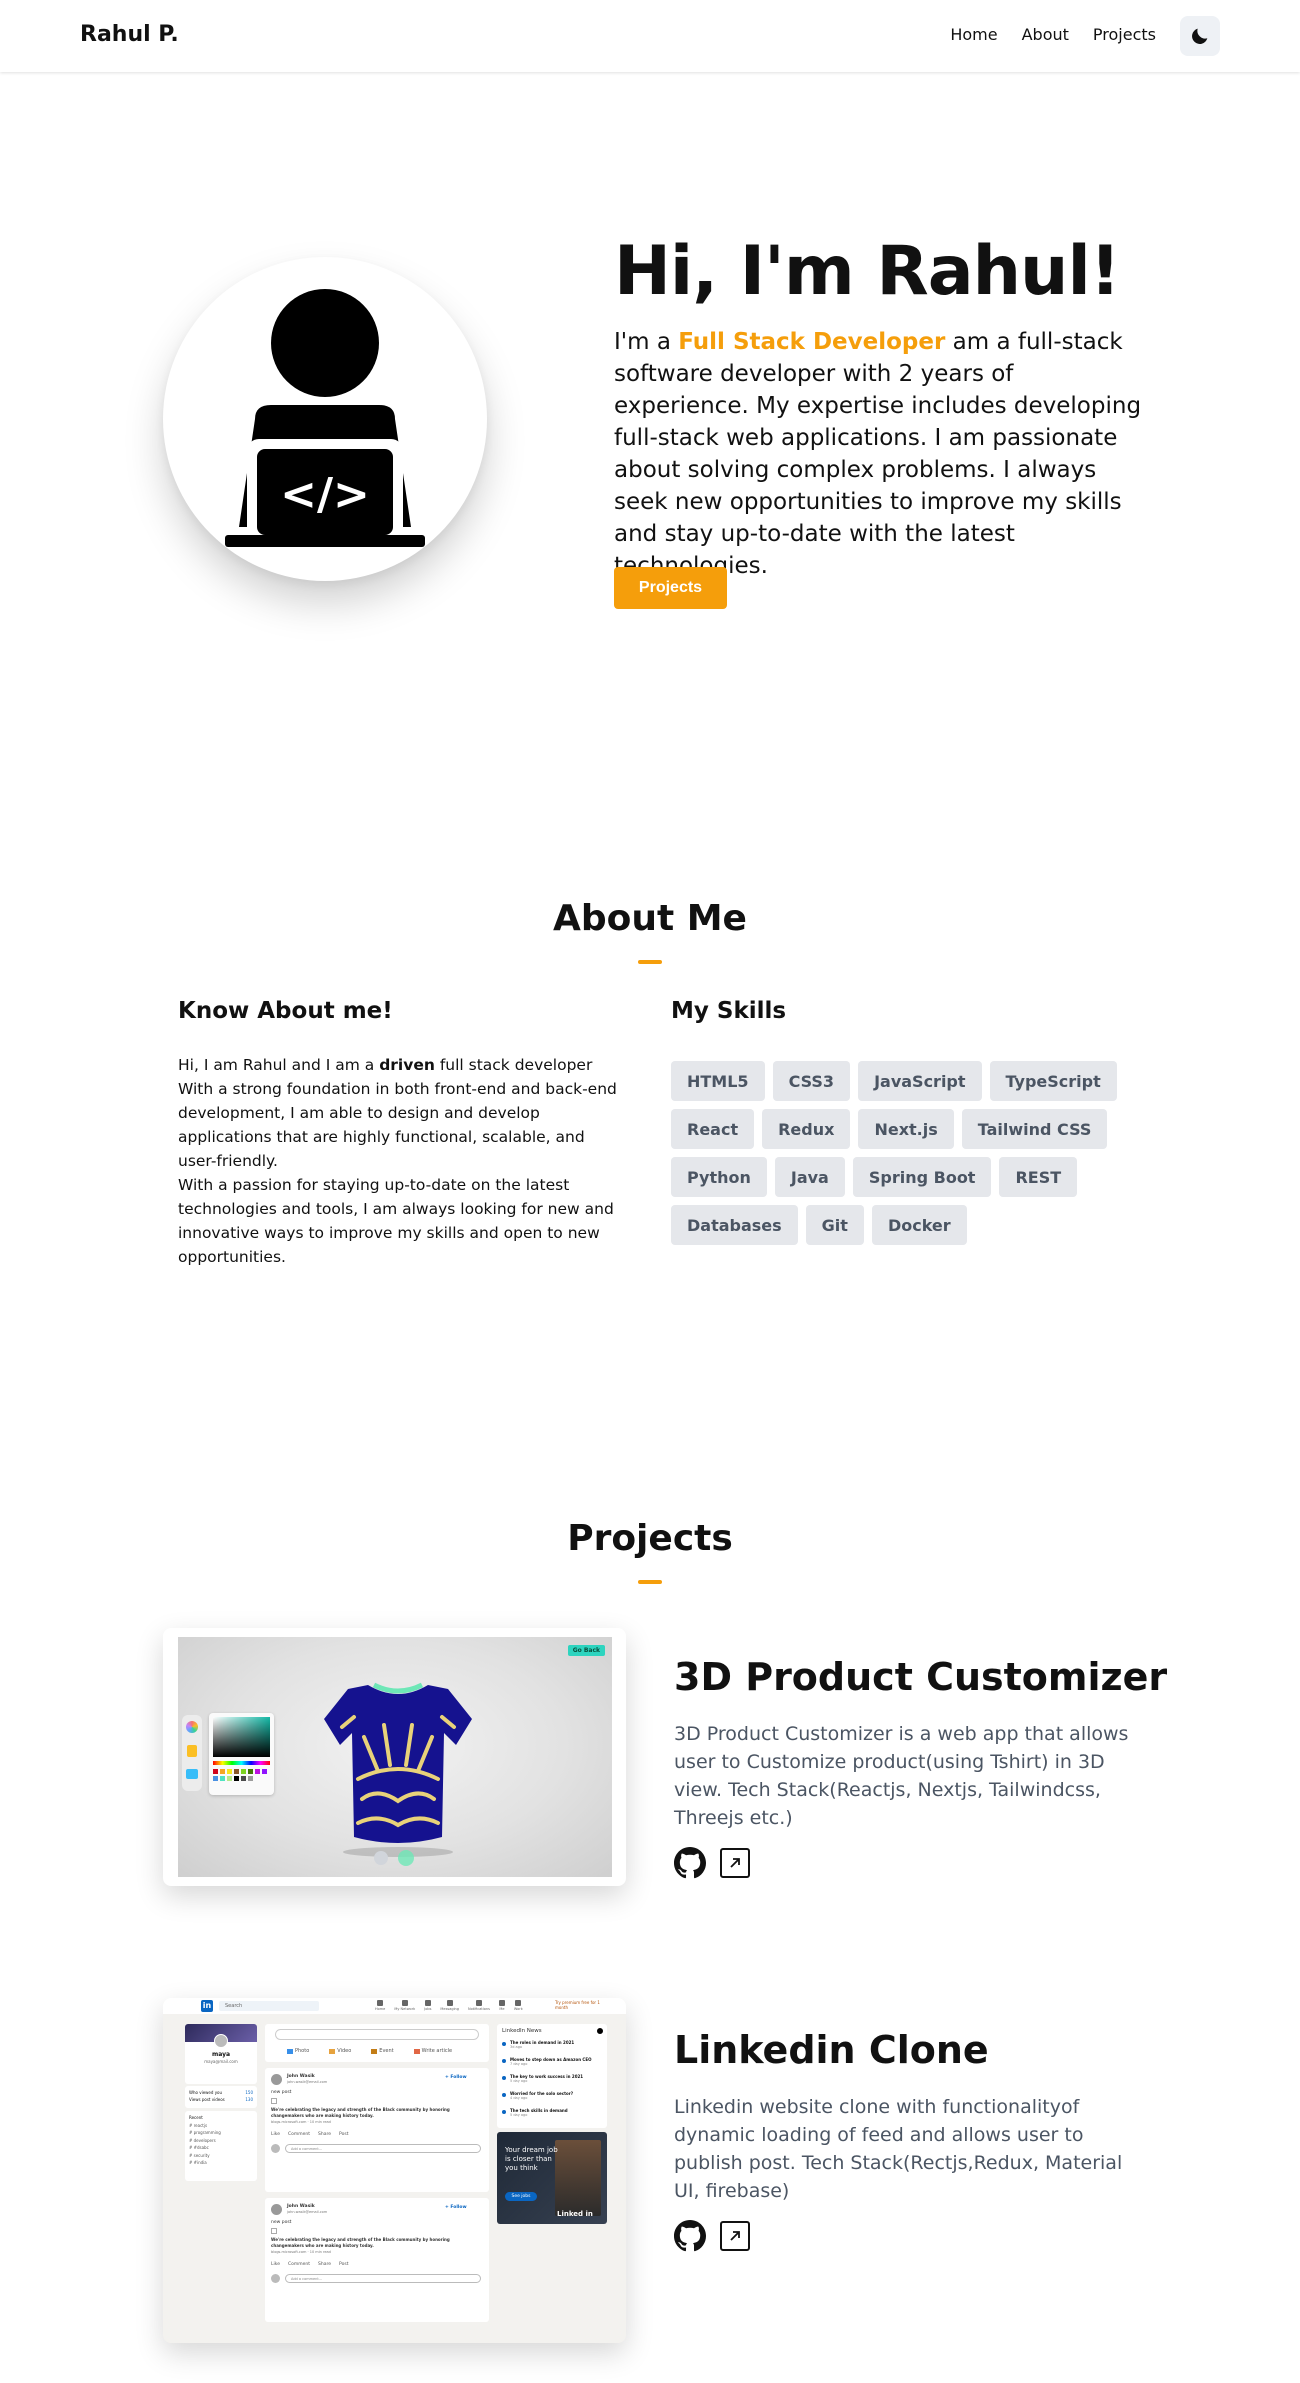  Describe the element at coordinates (275, 2278) in the screenshot. I see `li-comment-avatar` at that location.